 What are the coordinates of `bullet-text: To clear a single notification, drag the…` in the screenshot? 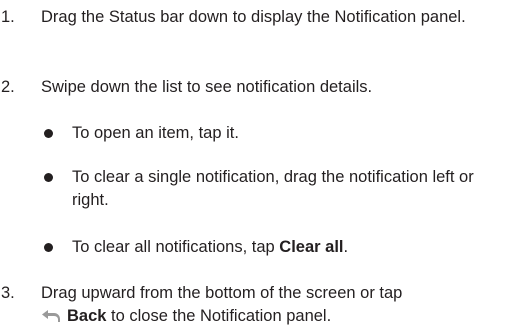 It's located at (273, 188).